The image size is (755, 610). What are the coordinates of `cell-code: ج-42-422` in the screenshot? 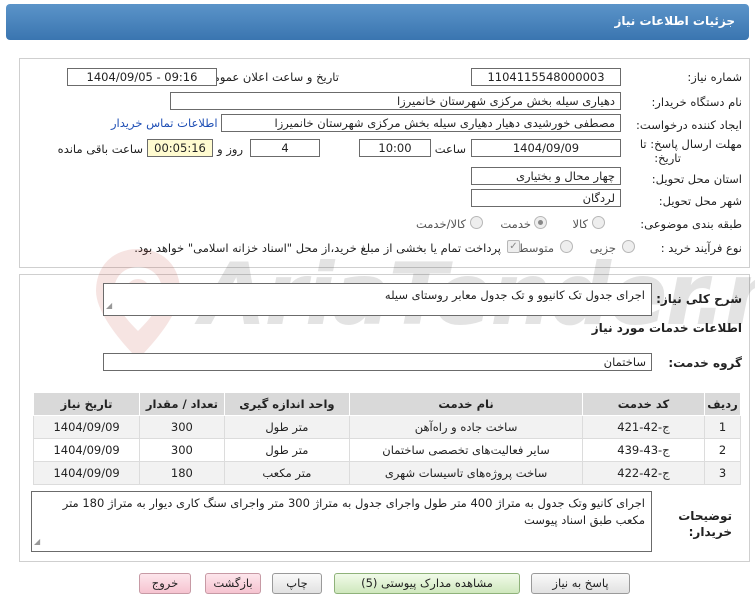 It's located at (643, 473).